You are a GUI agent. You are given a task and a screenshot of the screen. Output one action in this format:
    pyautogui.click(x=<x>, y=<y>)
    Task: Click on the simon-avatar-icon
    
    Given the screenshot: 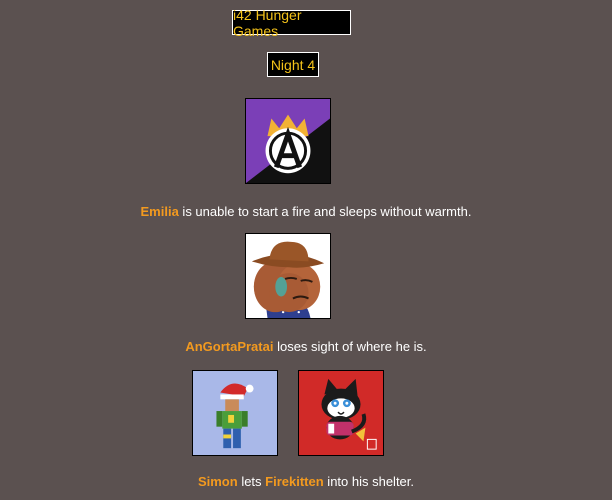 What is the action you would take?
    pyautogui.click(x=235, y=413)
    